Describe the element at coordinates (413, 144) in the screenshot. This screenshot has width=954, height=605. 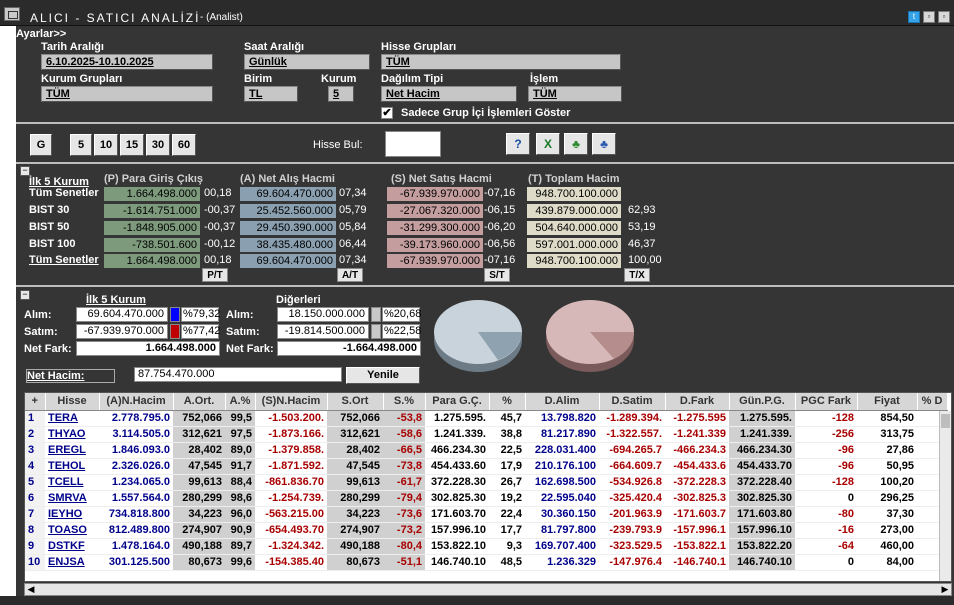
I see `search-input` at that location.